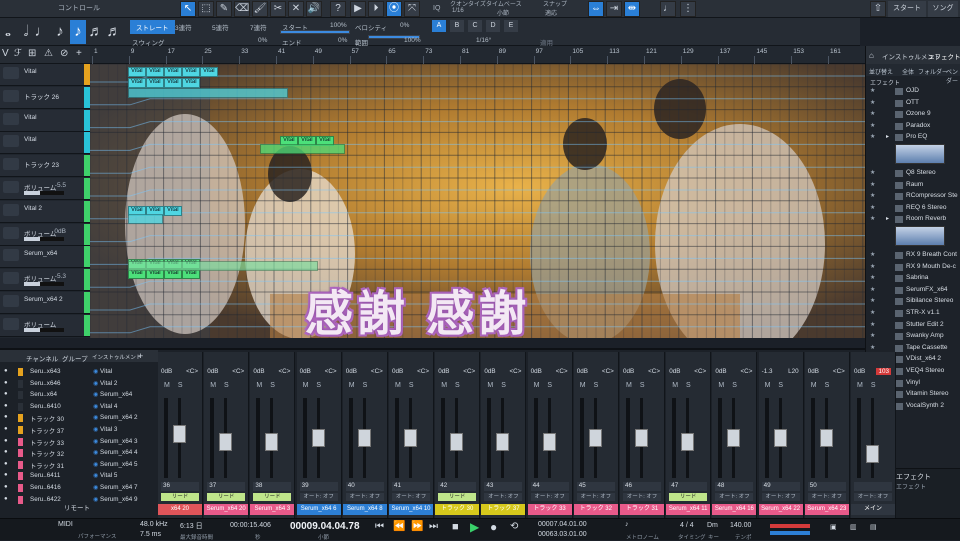 Image resolution: width=960 pixels, height=541 pixels. I want to click on triplet-button: 3連符, so click(183, 27).